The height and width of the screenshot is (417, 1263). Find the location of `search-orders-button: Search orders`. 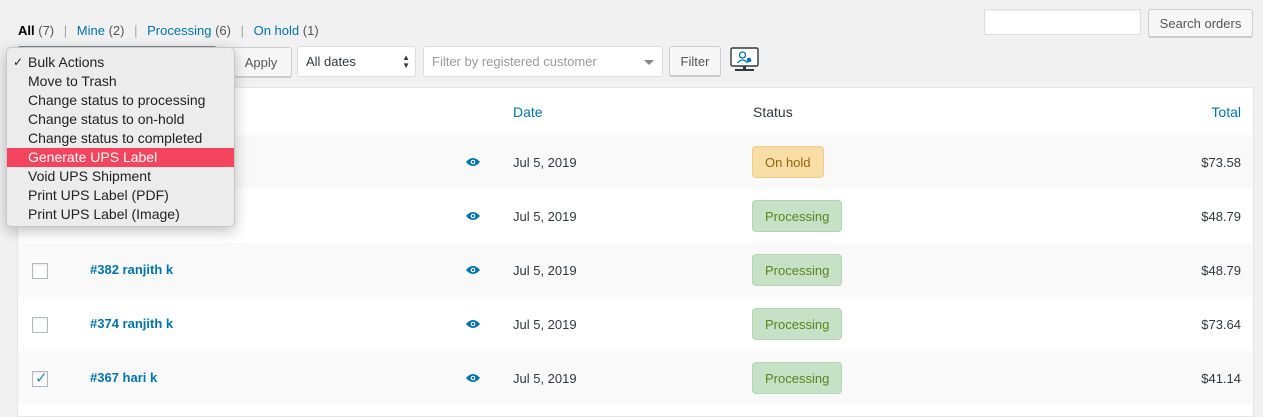

search-orders-button: Search orders is located at coordinates (1200, 23).